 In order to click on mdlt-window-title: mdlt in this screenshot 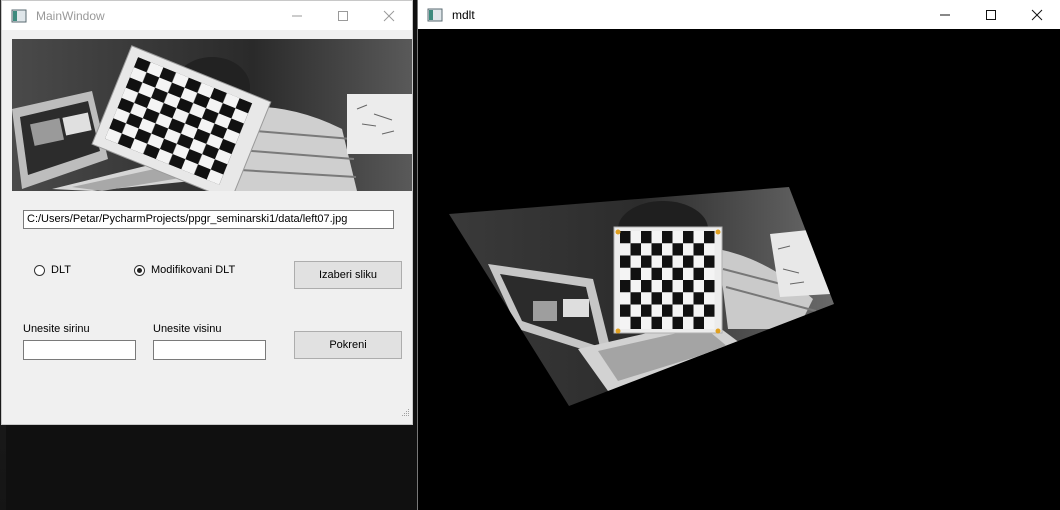, I will do `click(463, 14)`.